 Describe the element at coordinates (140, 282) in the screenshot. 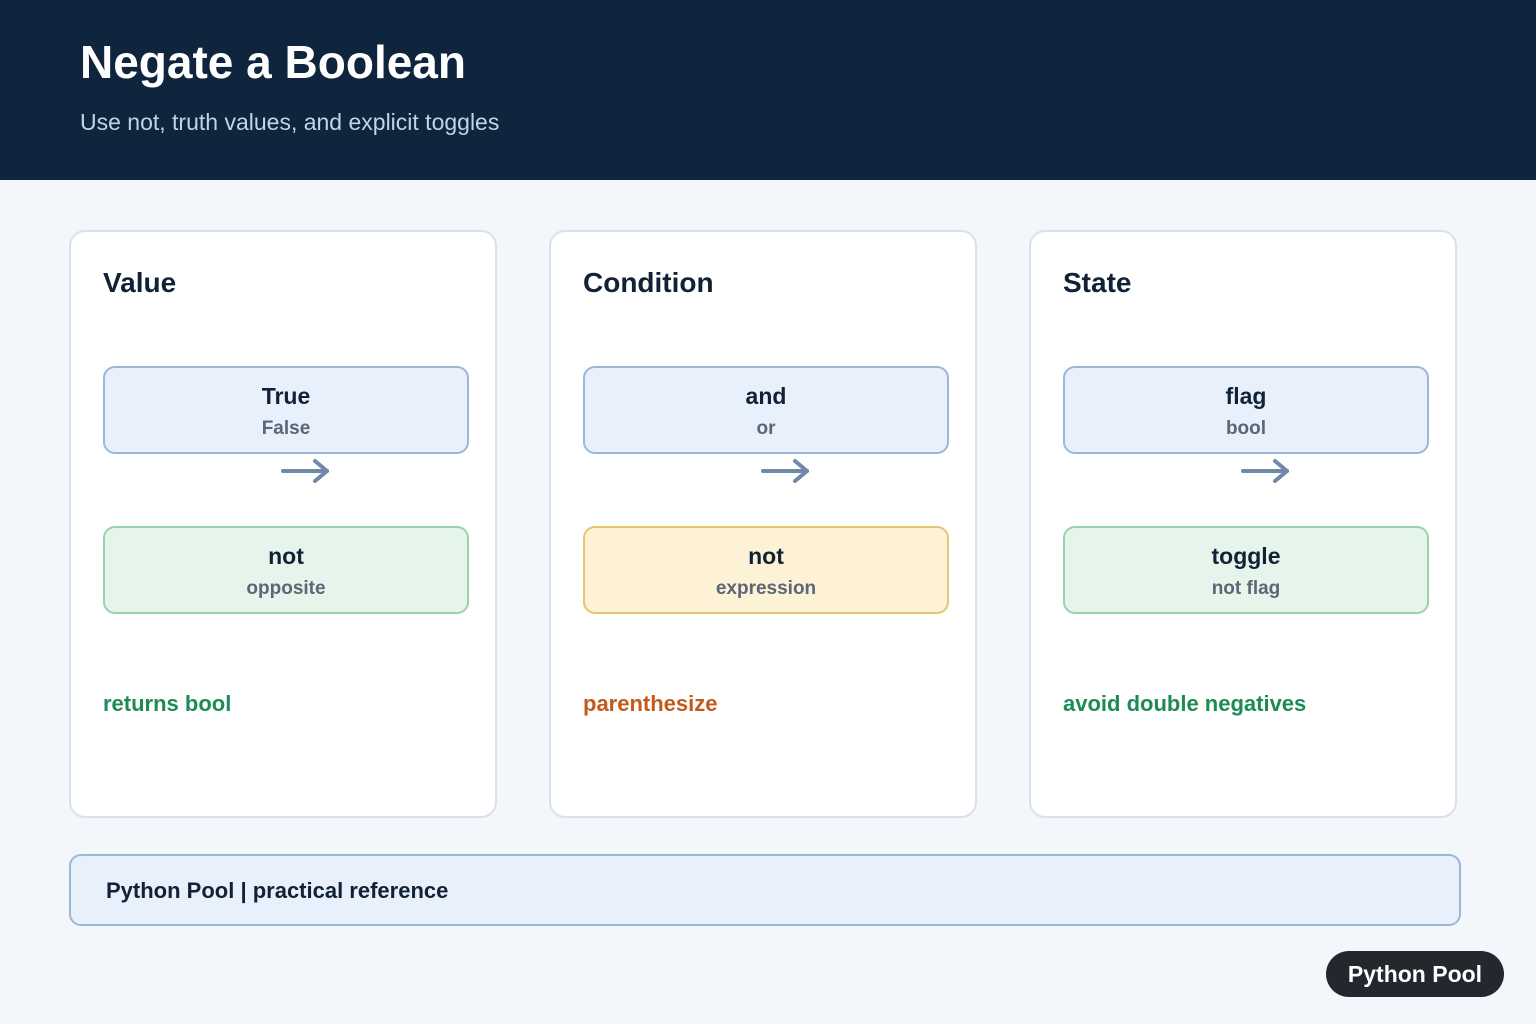

I see `card-title: Value` at that location.